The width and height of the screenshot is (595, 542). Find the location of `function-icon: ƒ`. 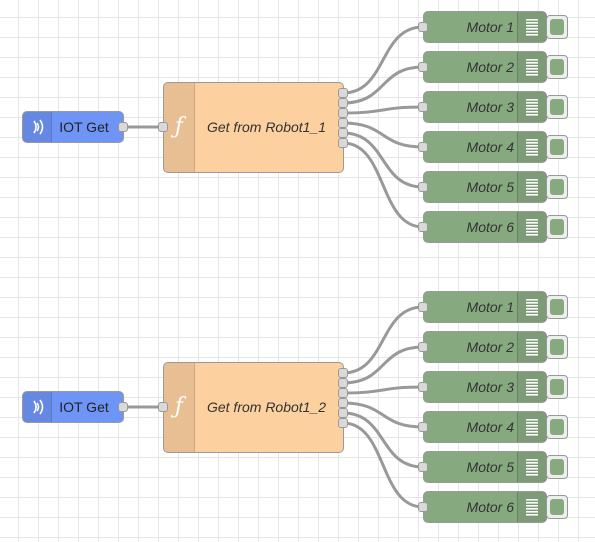

function-icon: ƒ is located at coordinates (179, 127).